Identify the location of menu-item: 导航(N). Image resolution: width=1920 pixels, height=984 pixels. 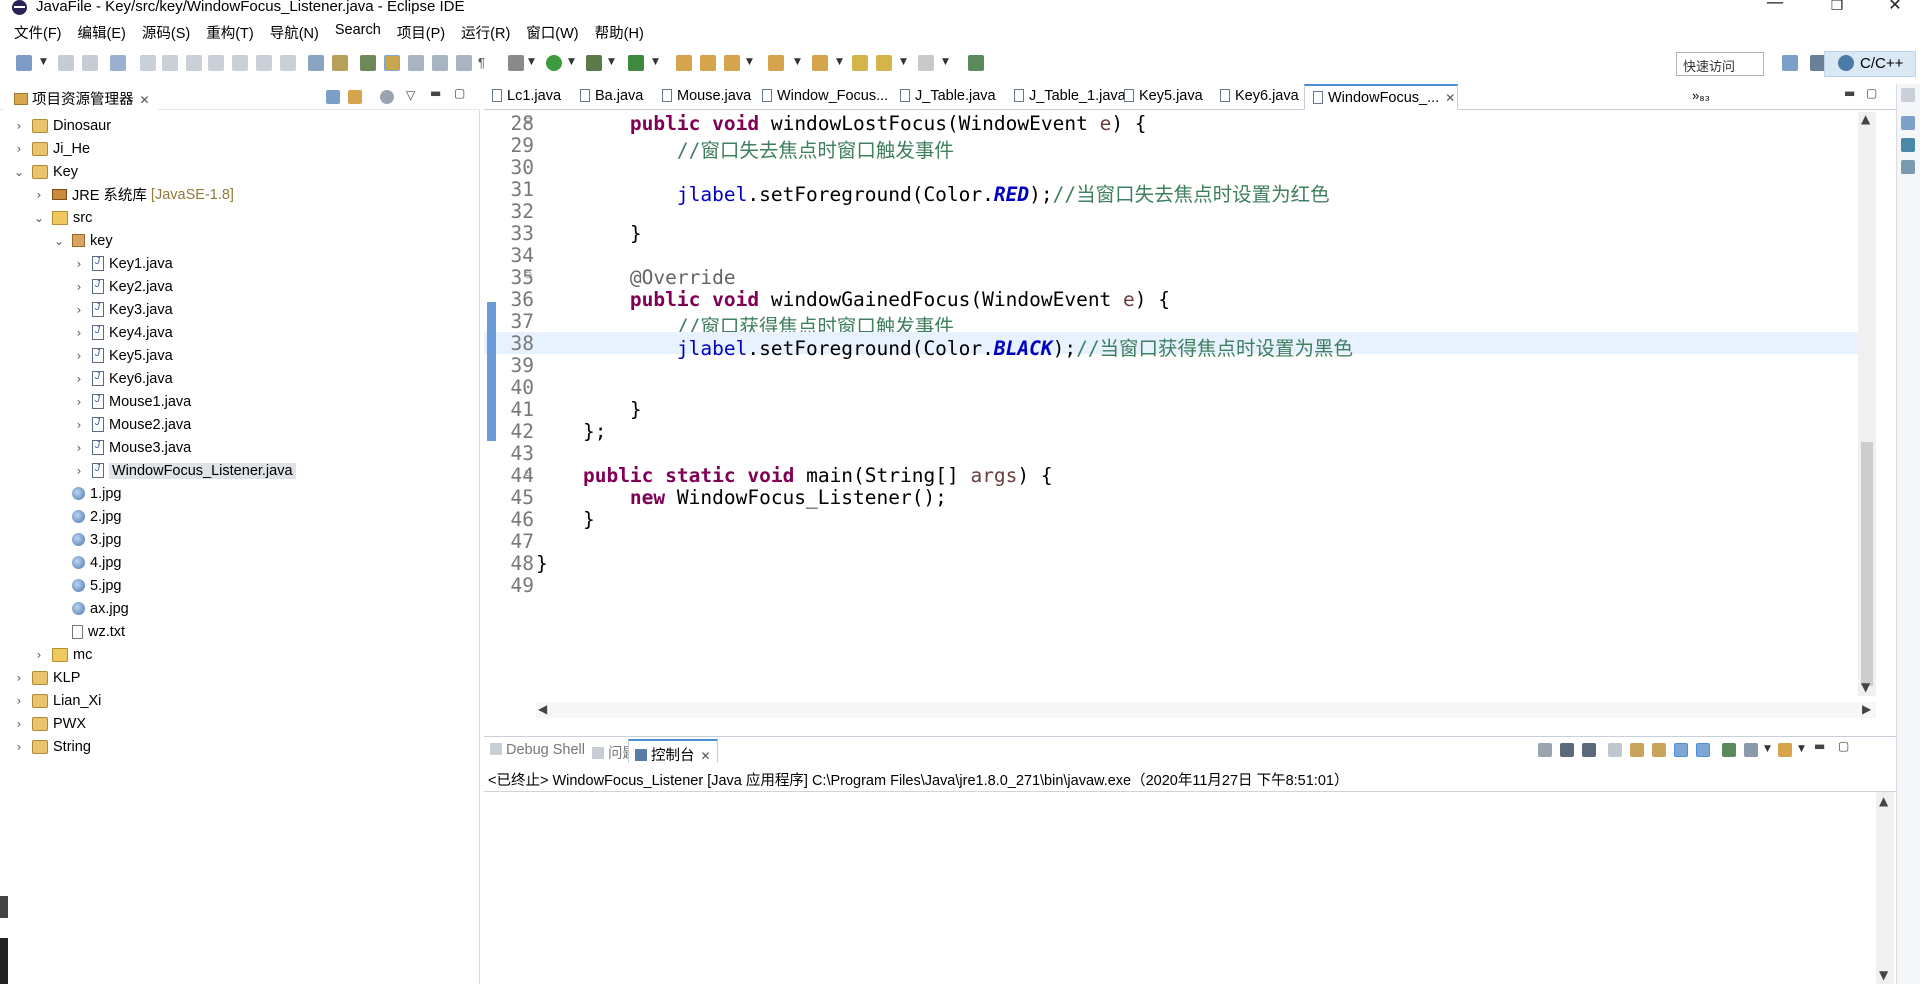
(294, 31).